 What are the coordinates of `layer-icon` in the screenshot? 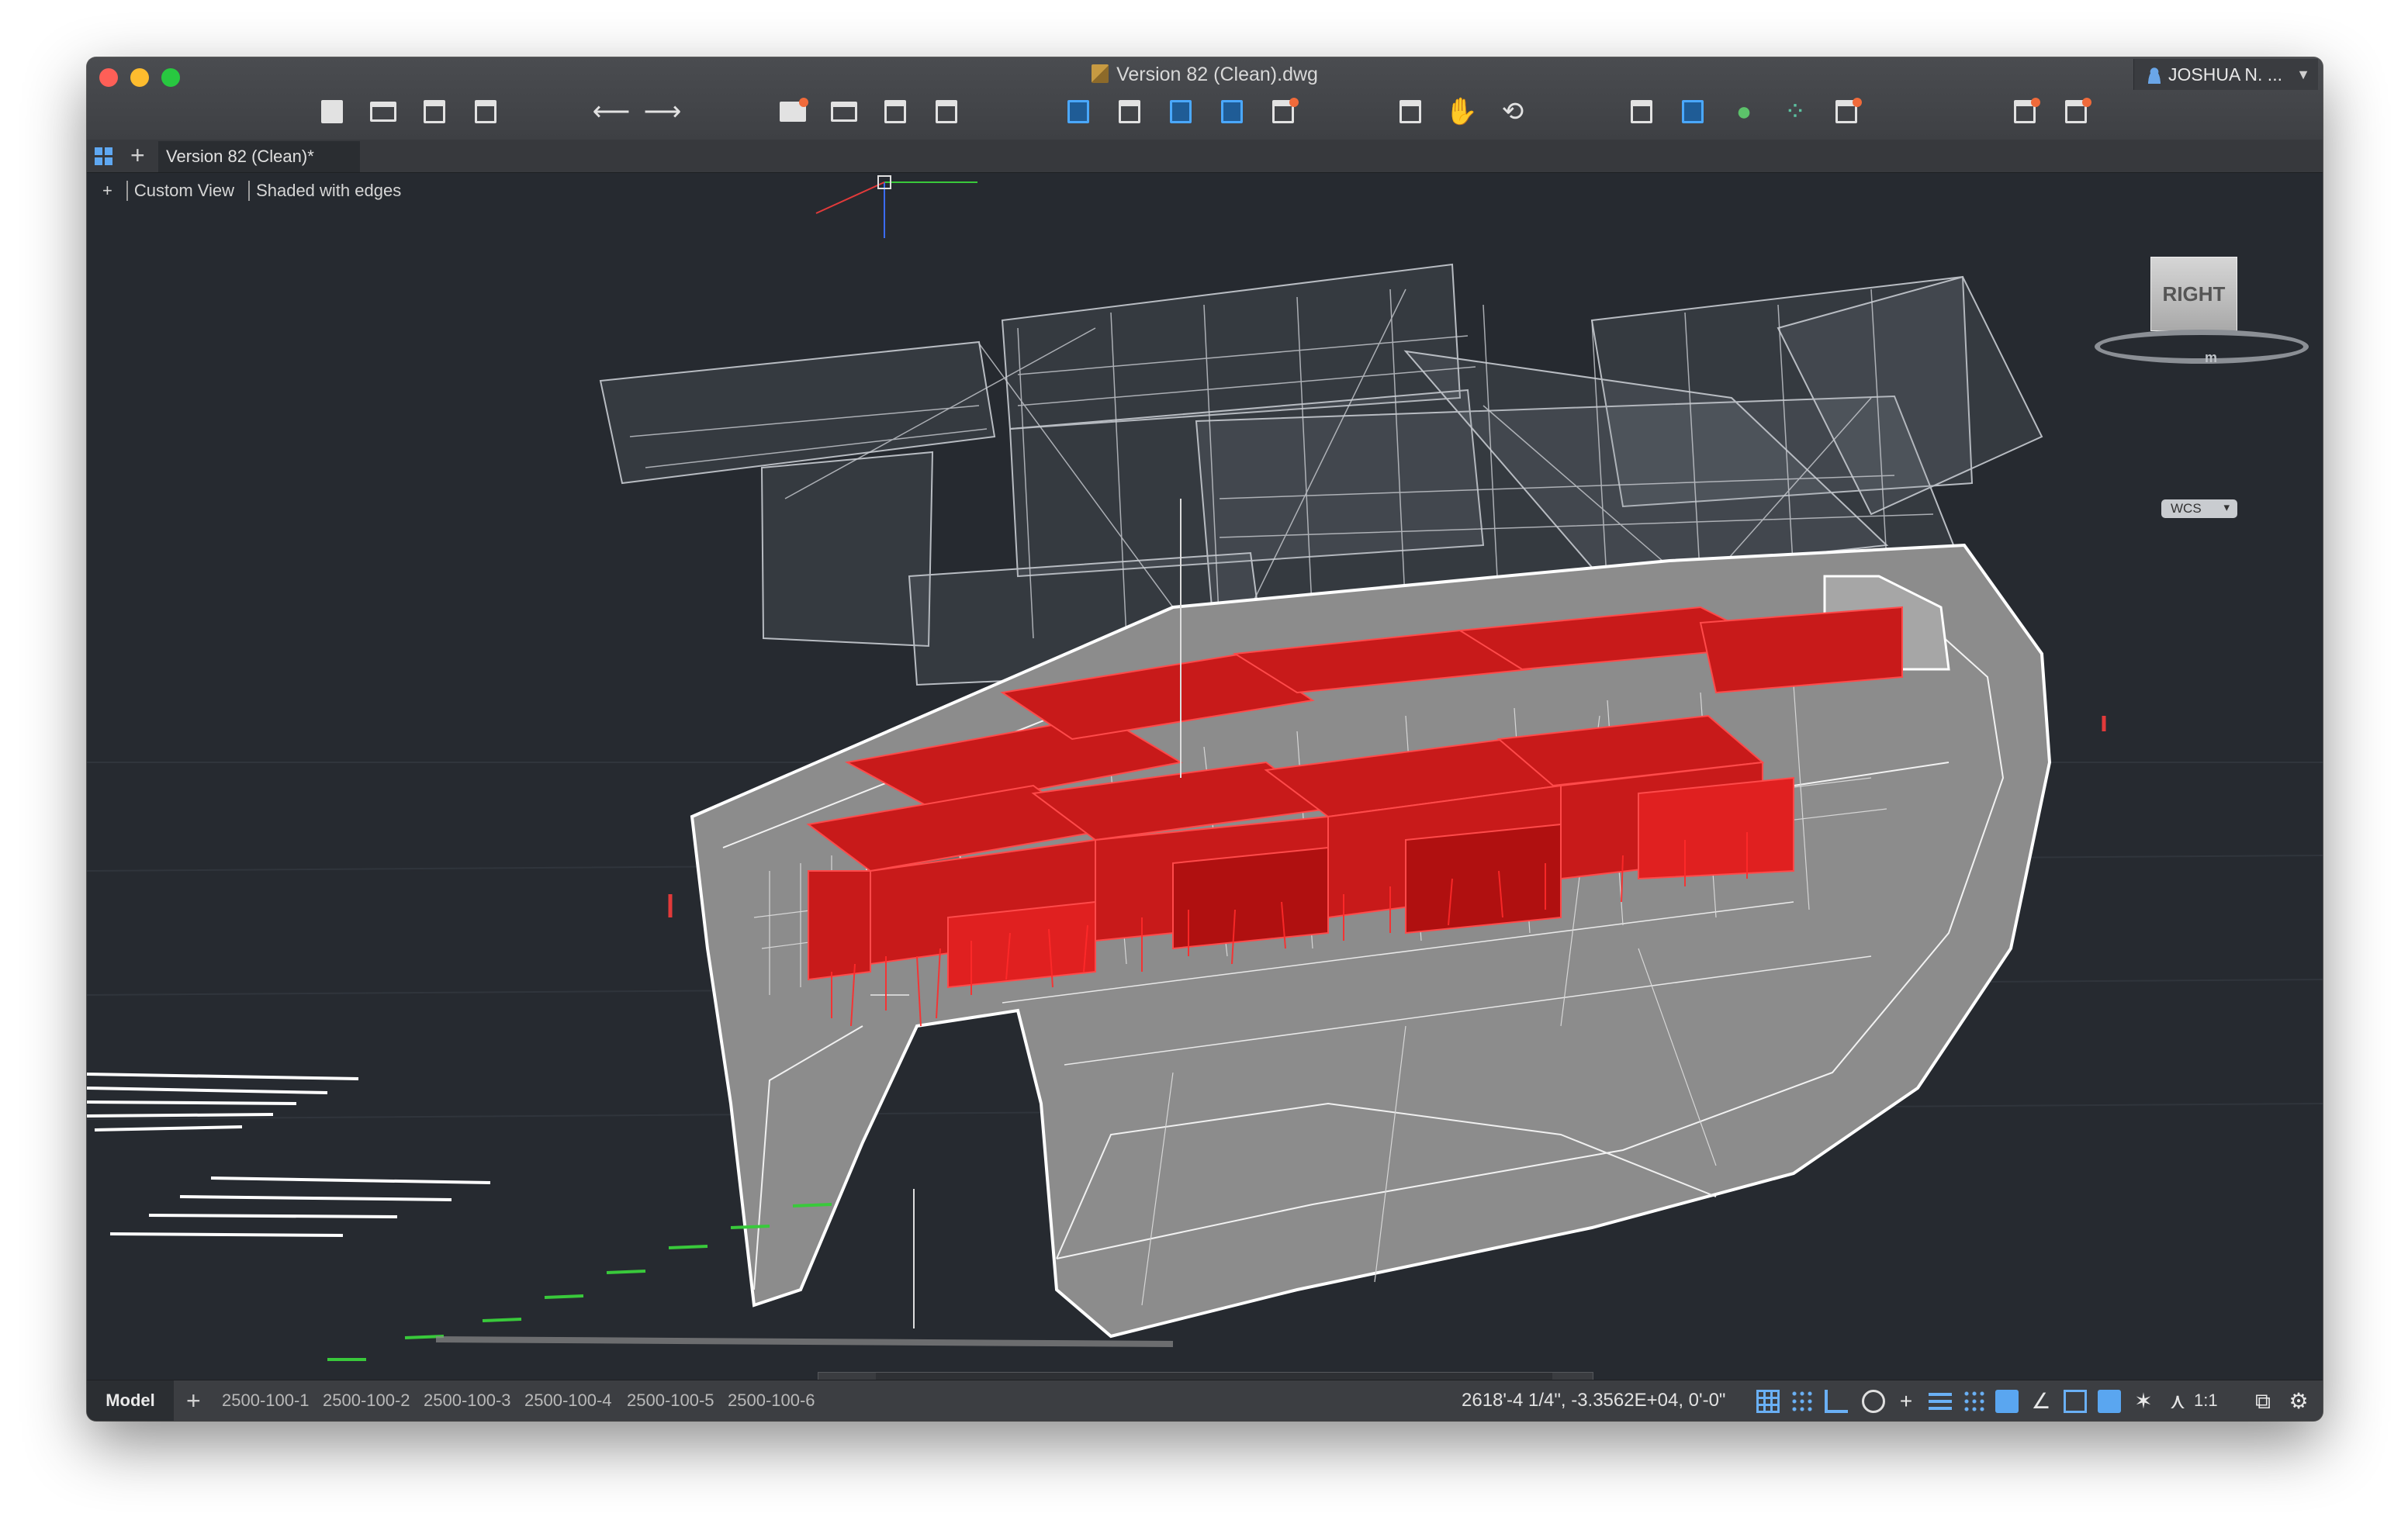 It's located at (1284, 111).